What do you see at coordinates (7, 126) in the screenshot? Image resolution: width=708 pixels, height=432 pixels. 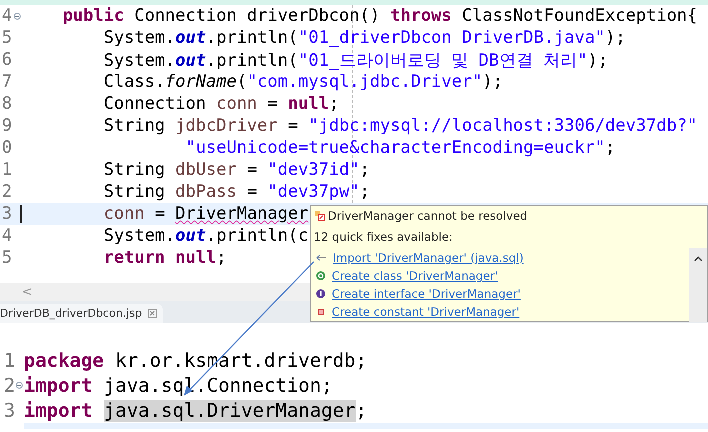 I see `line-number: 9` at bounding box center [7, 126].